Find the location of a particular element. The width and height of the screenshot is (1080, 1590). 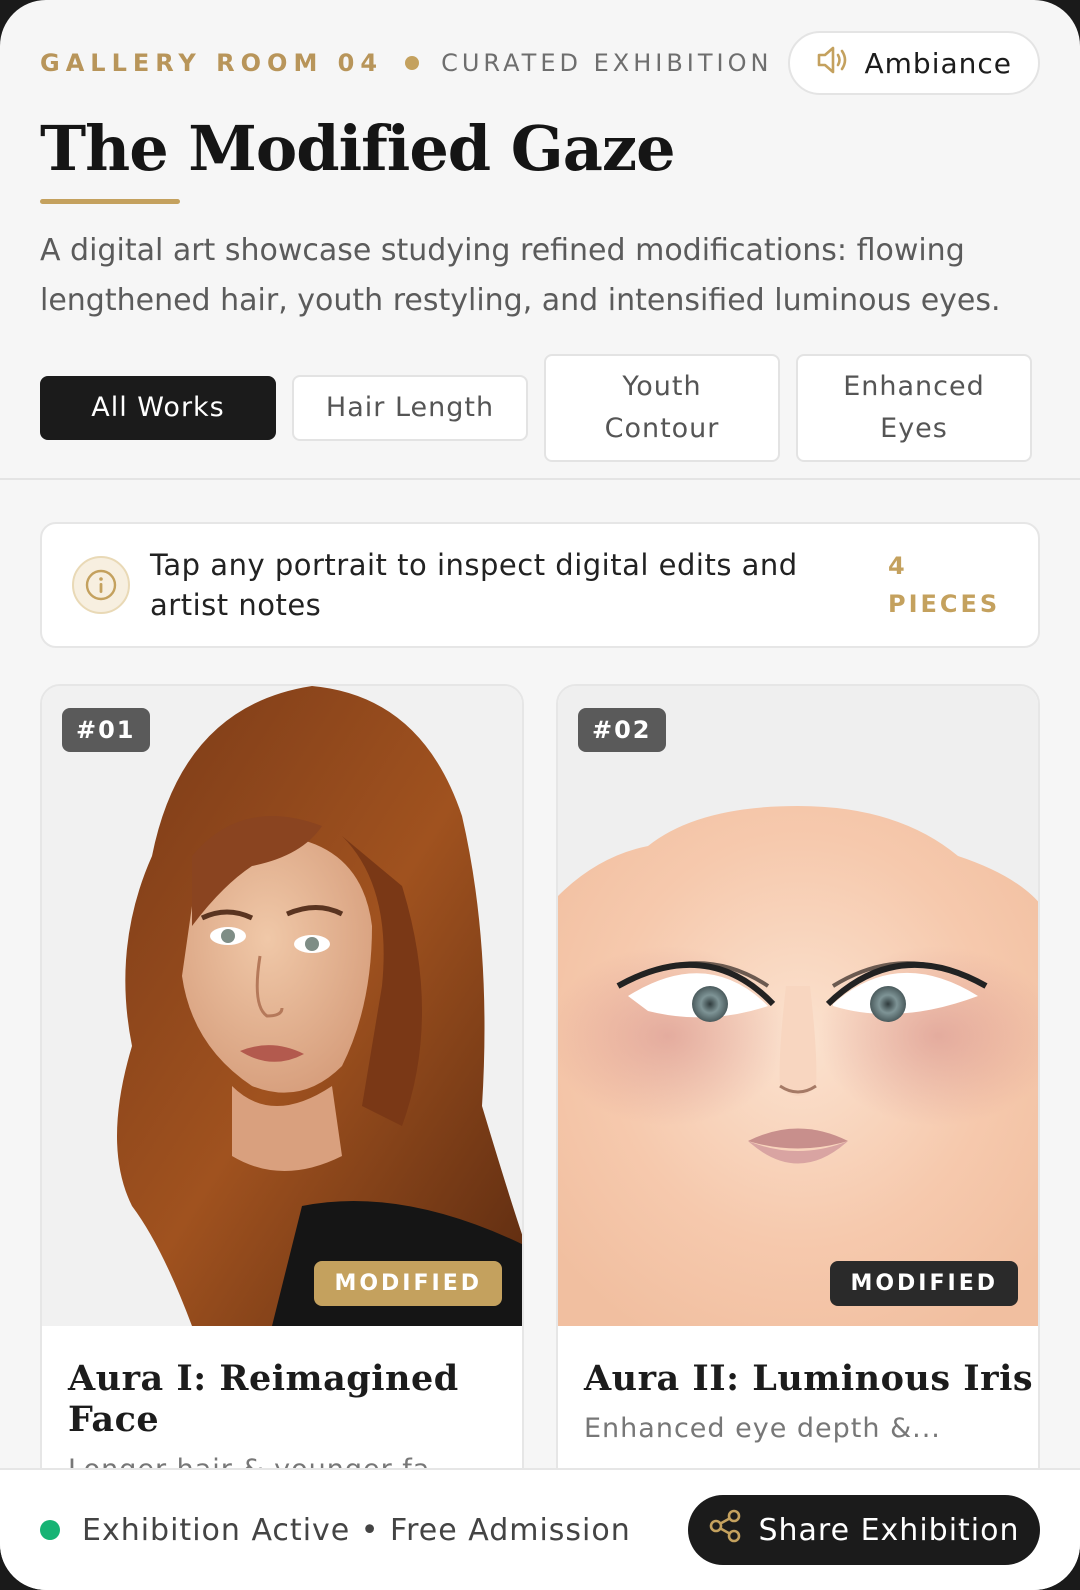

info-icon is located at coordinates (101, 585).